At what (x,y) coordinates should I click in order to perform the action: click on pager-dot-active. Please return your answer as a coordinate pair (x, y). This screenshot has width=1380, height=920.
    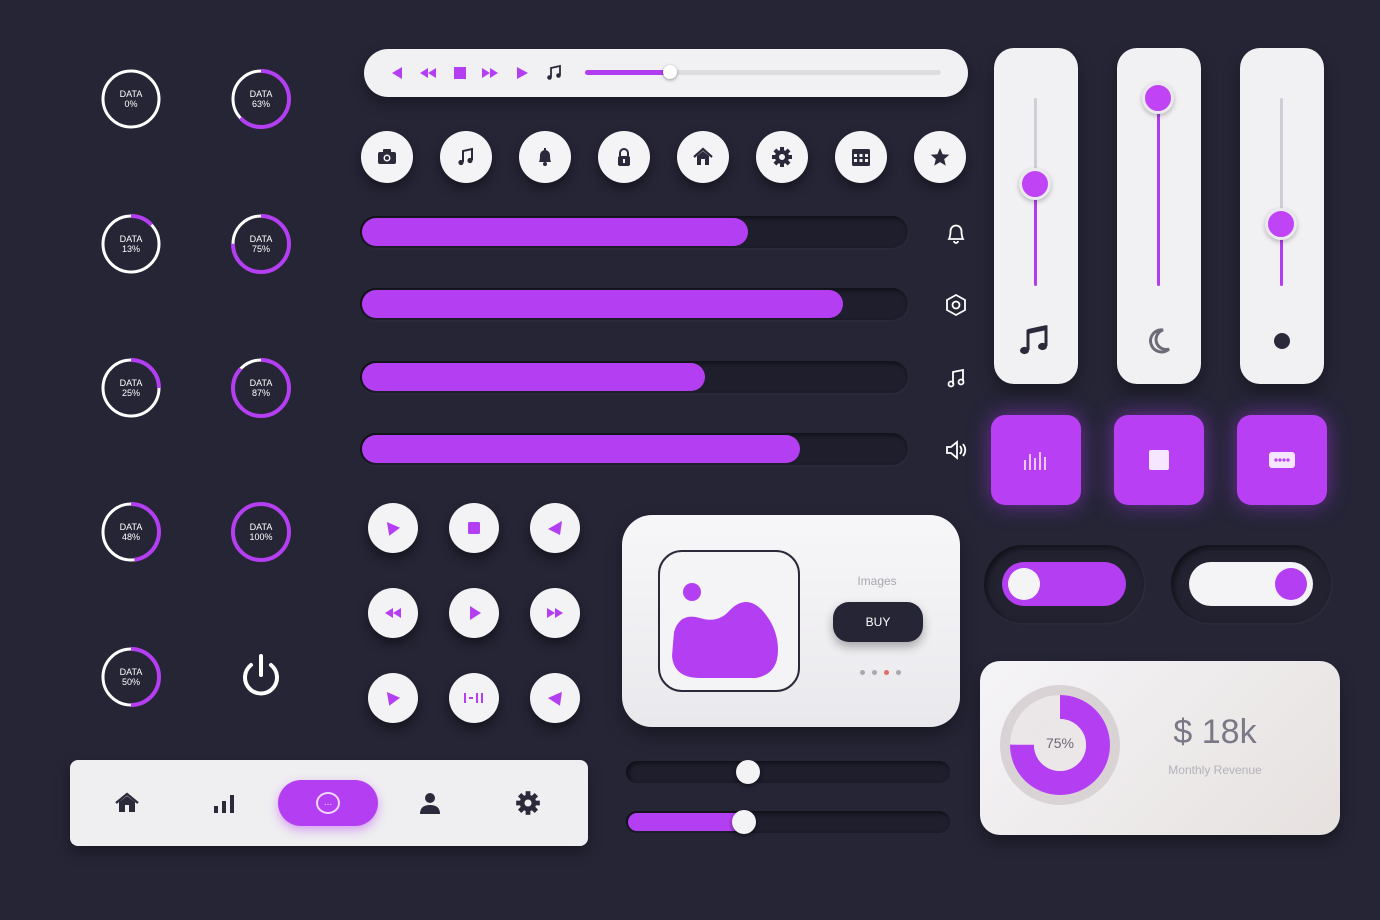
    Looking at the image, I should click on (886, 672).